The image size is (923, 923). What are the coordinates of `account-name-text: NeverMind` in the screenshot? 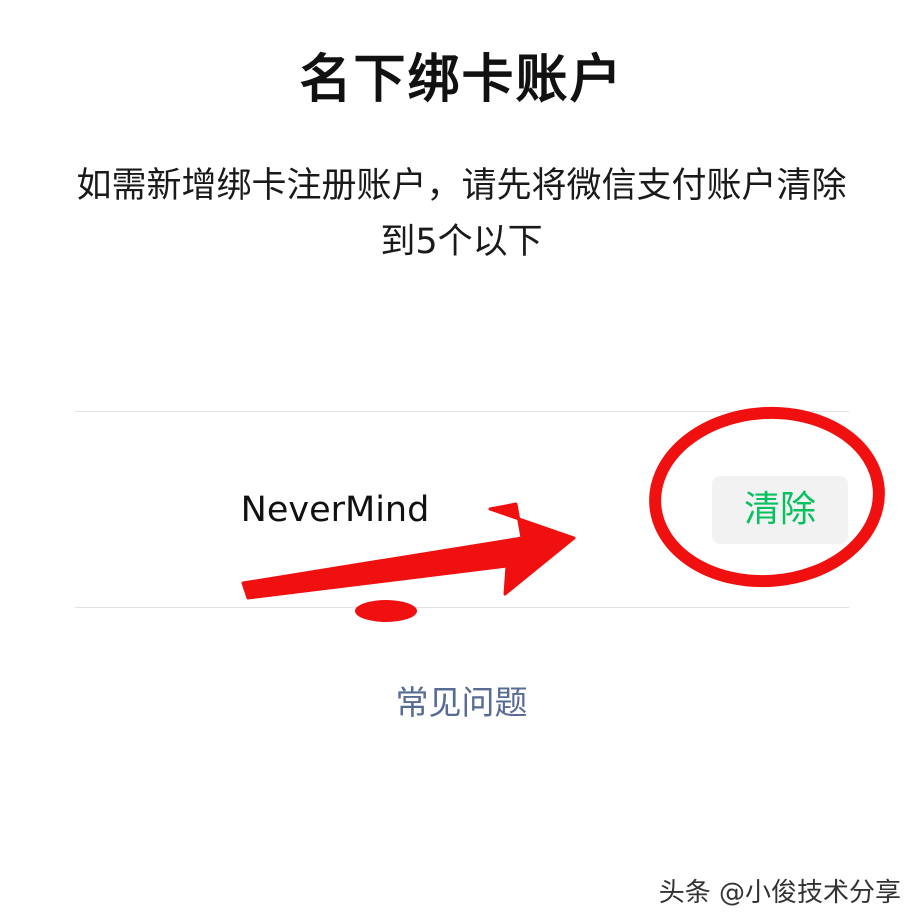 It's located at (335, 510).